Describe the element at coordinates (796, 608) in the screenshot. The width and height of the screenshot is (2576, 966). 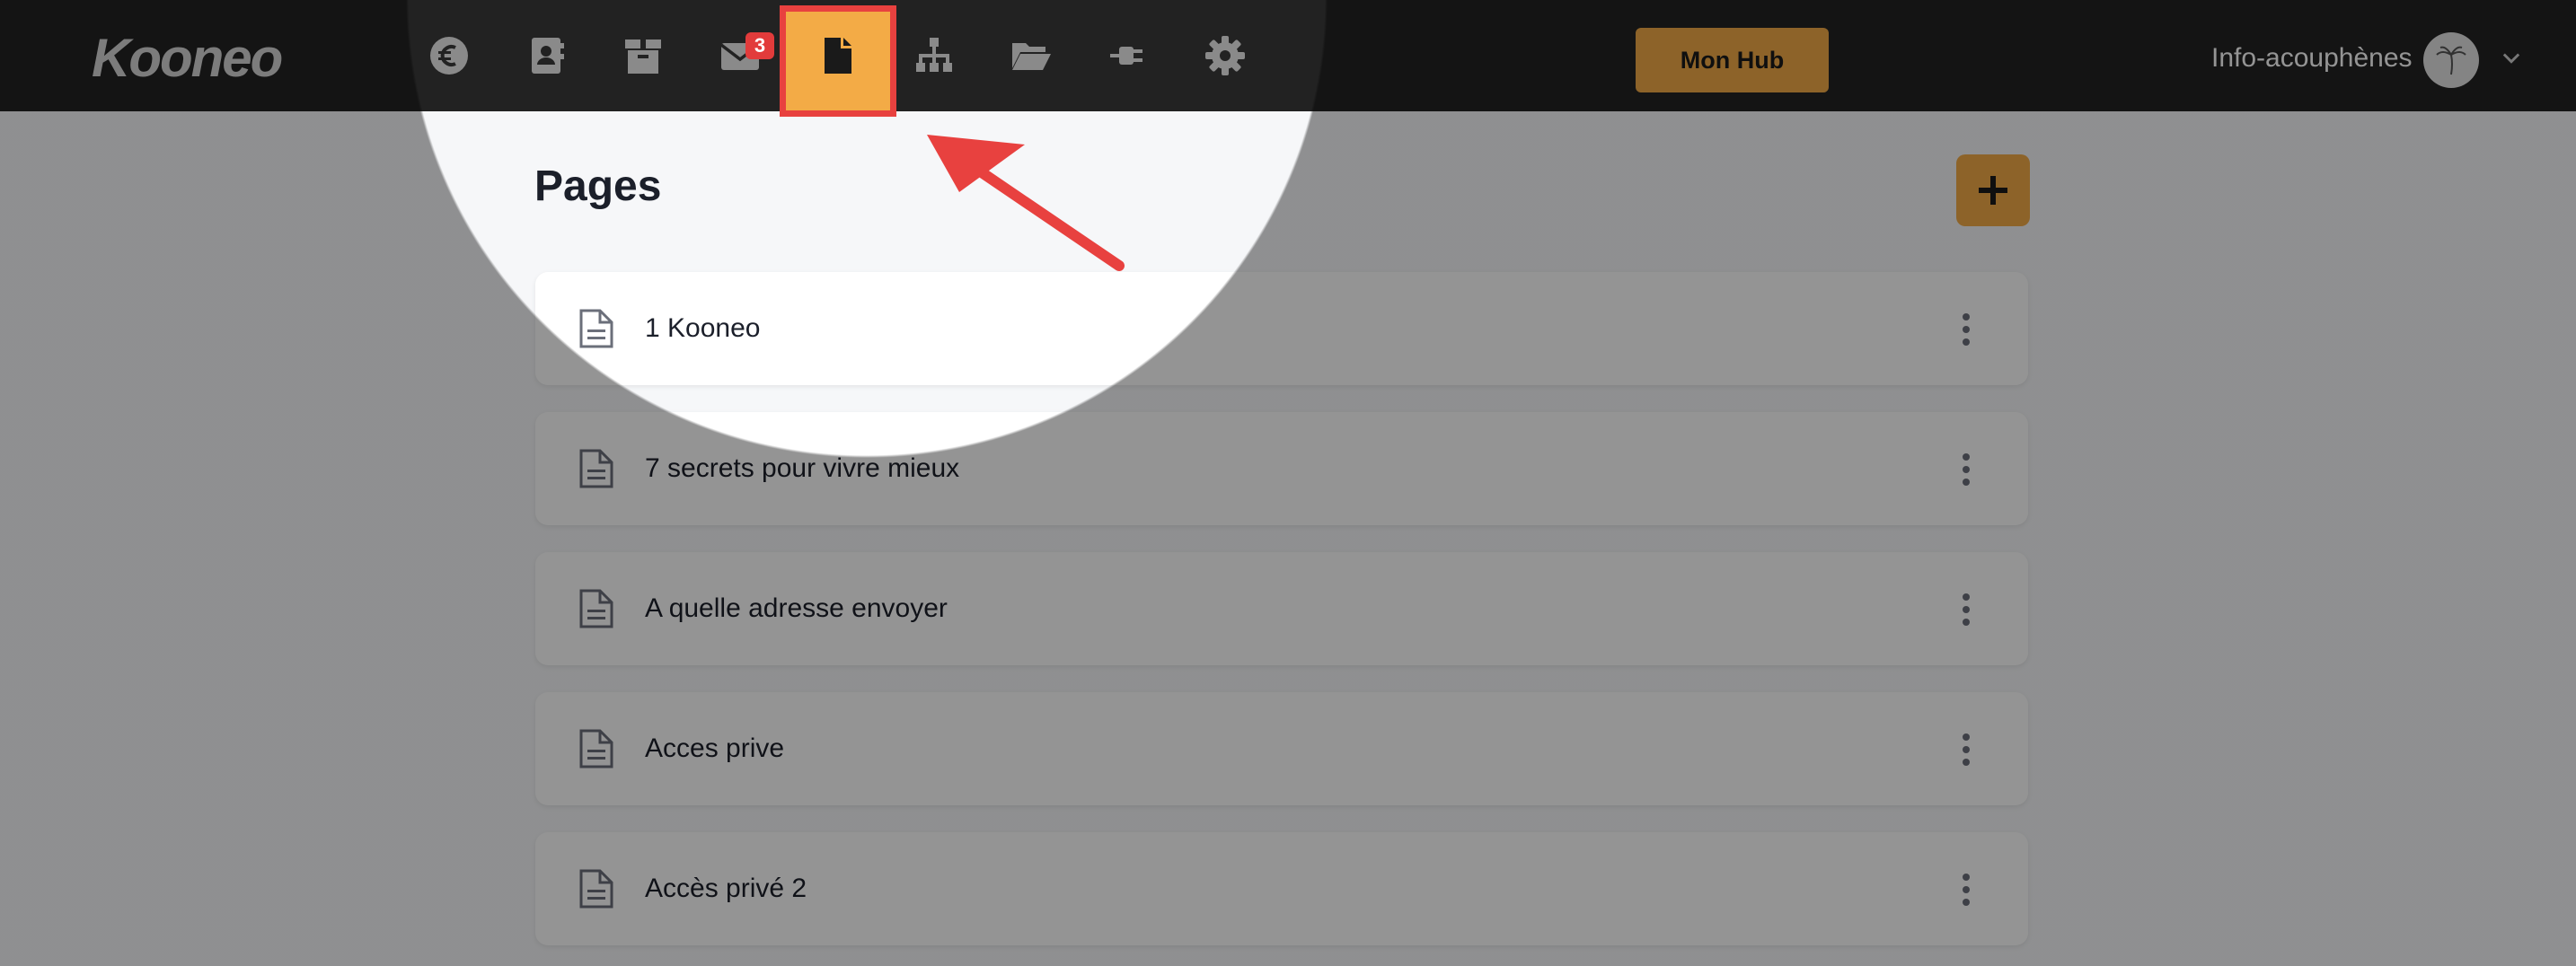
I see `list-item-label: A quelle adresse envoyer` at that location.